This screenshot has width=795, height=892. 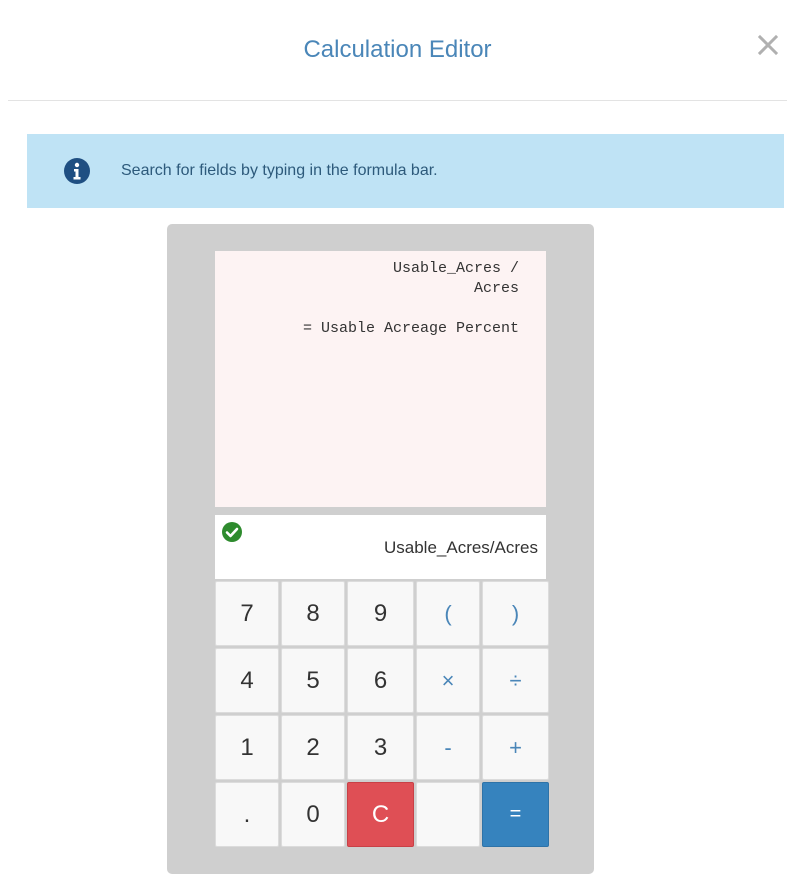 What do you see at coordinates (313, 680) in the screenshot?
I see `key-5: 5` at bounding box center [313, 680].